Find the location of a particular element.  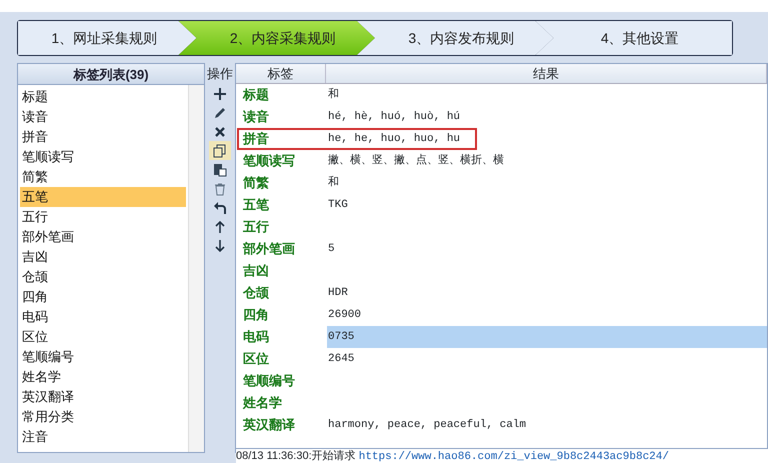

undo-icon is located at coordinates (220, 207).